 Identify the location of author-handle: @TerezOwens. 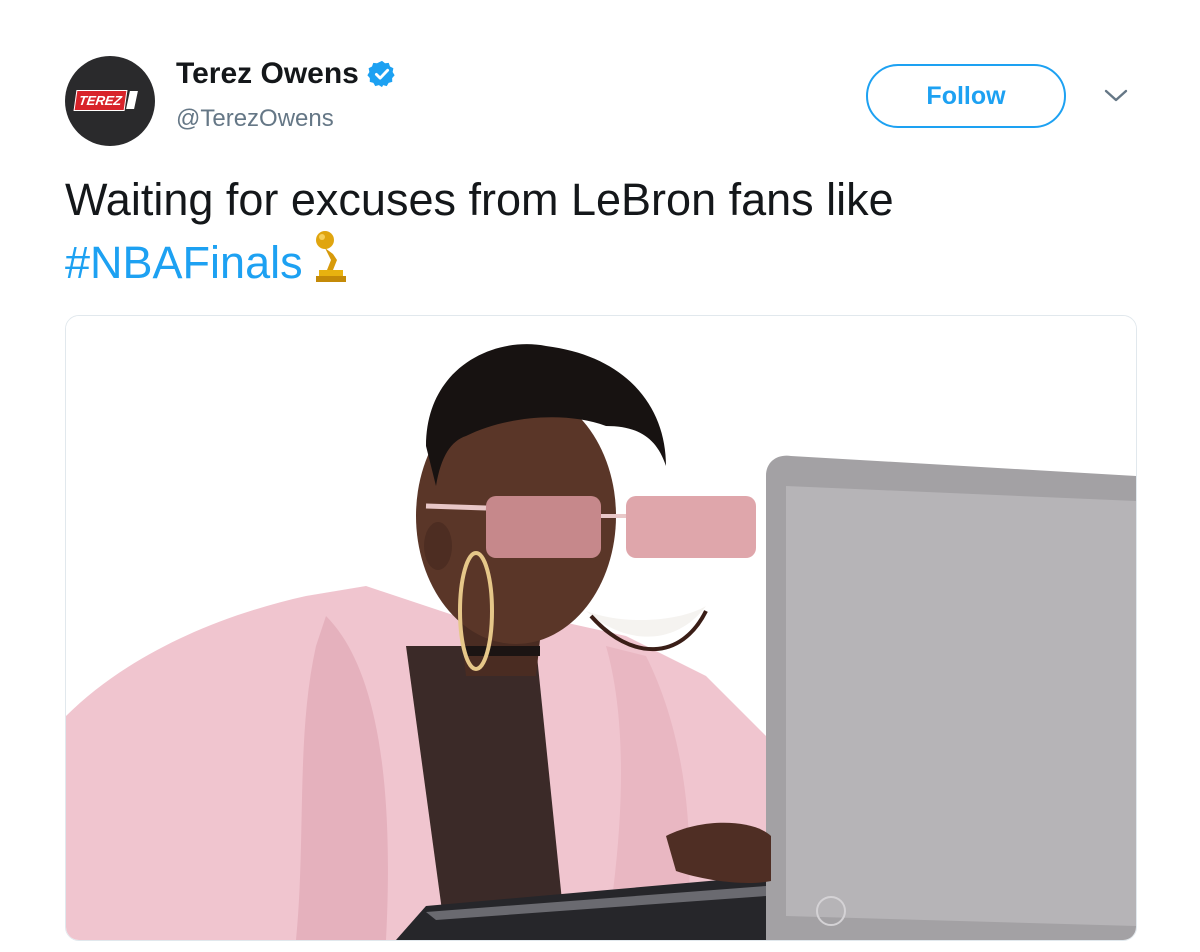
(255, 119).